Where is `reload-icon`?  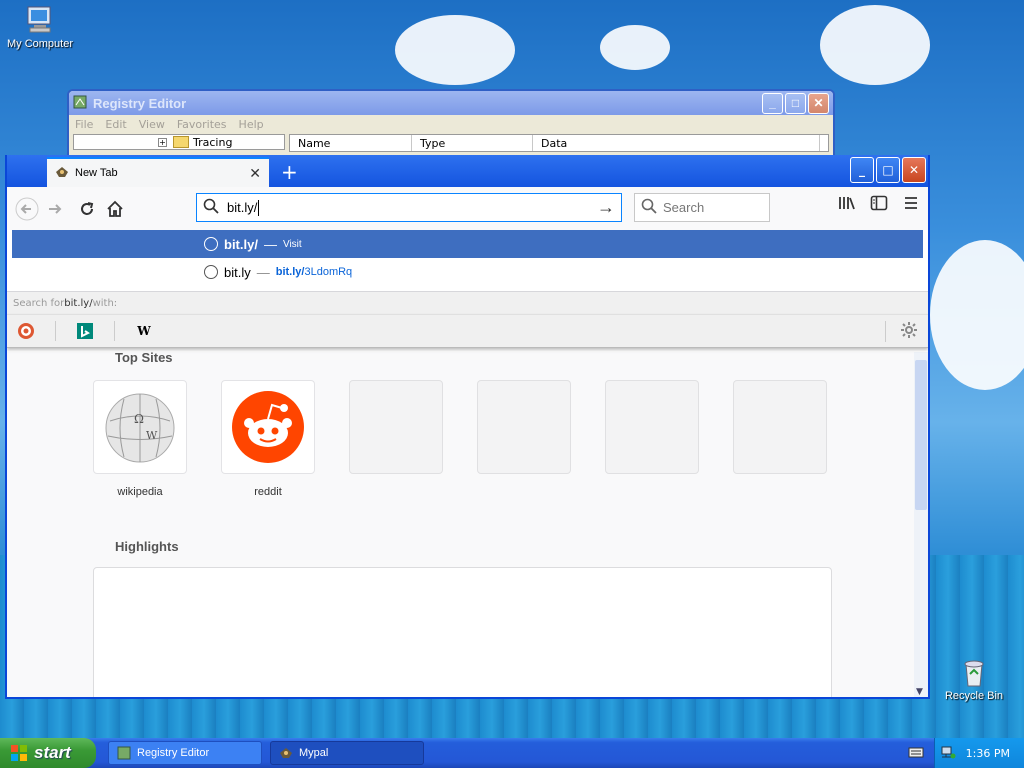
reload-icon is located at coordinates (87, 208).